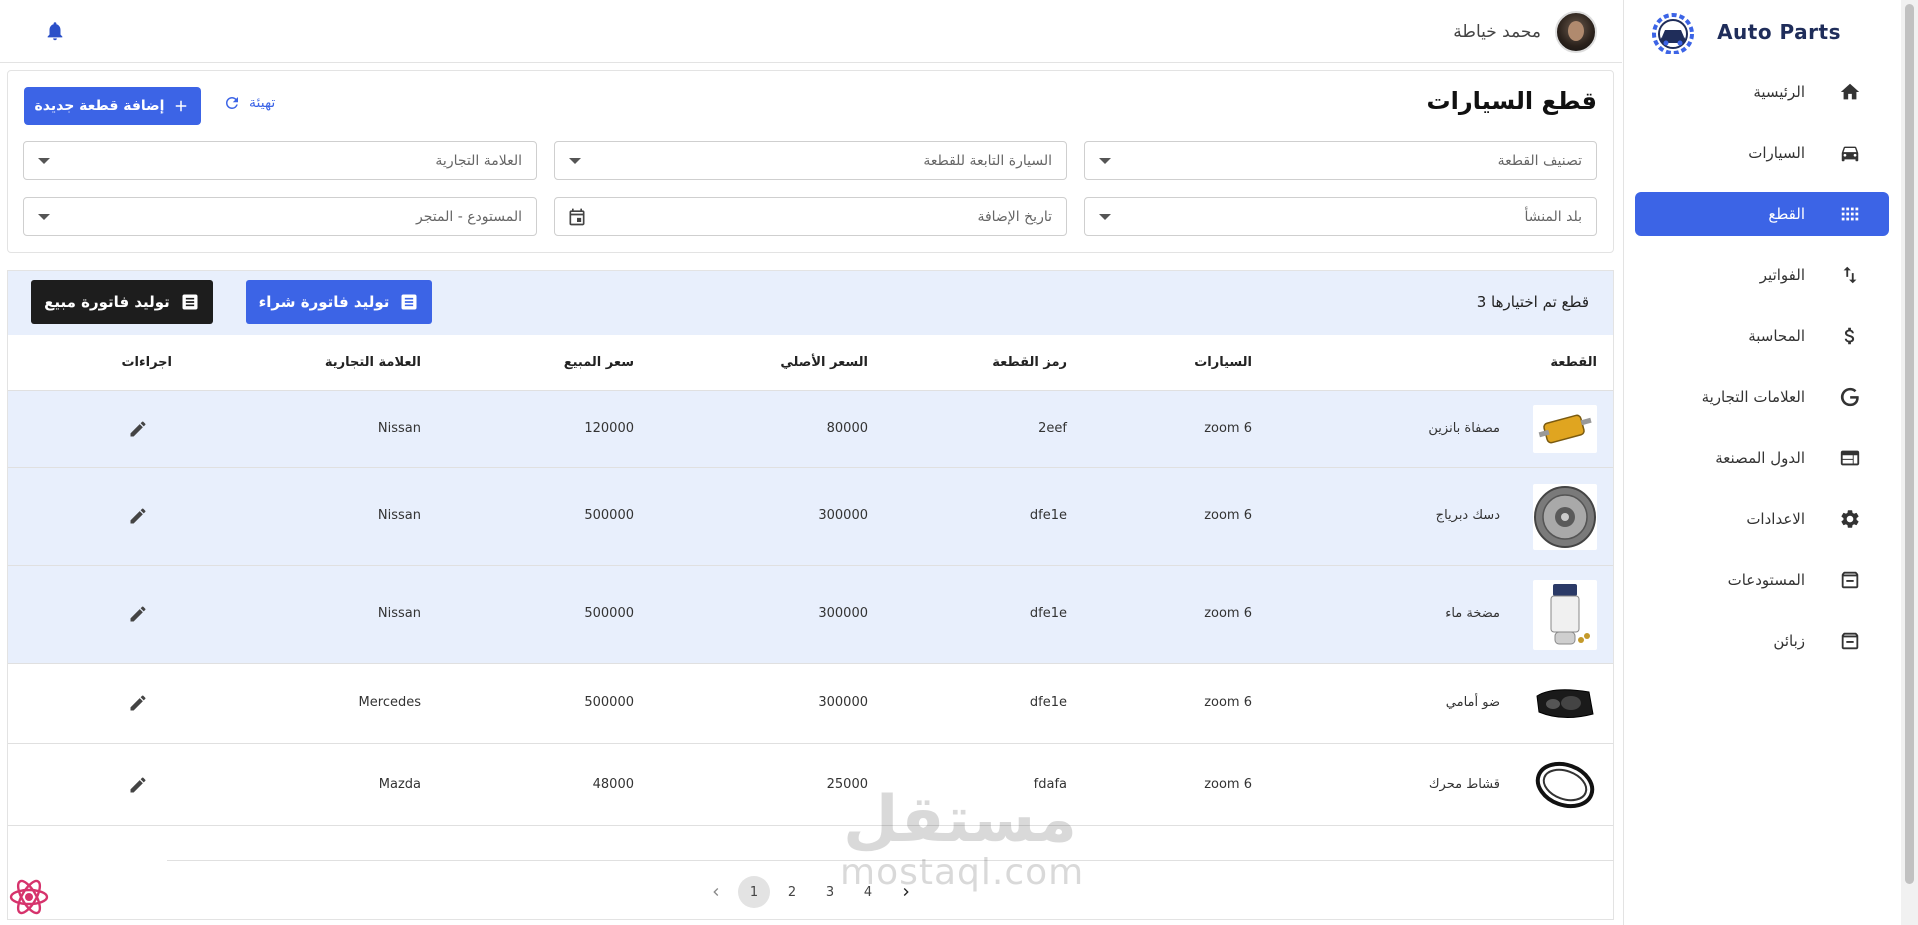 The width and height of the screenshot is (1918, 925). Describe the element at coordinates (1850, 580) in the screenshot. I see `archive-icon` at that location.